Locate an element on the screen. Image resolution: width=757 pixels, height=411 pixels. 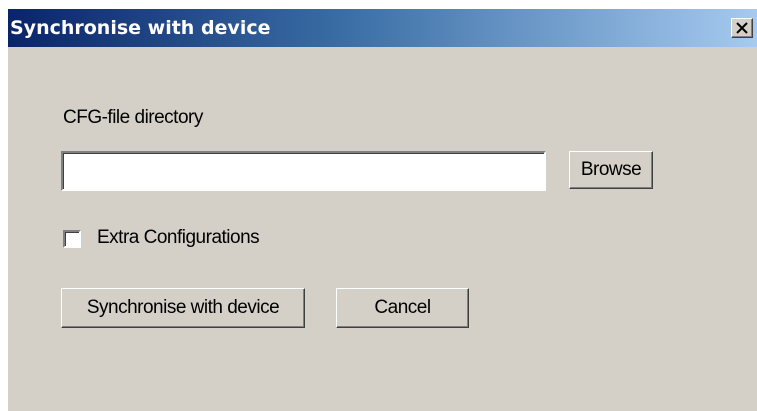
title-bar: Synchronise with device is located at coordinates (382, 28).